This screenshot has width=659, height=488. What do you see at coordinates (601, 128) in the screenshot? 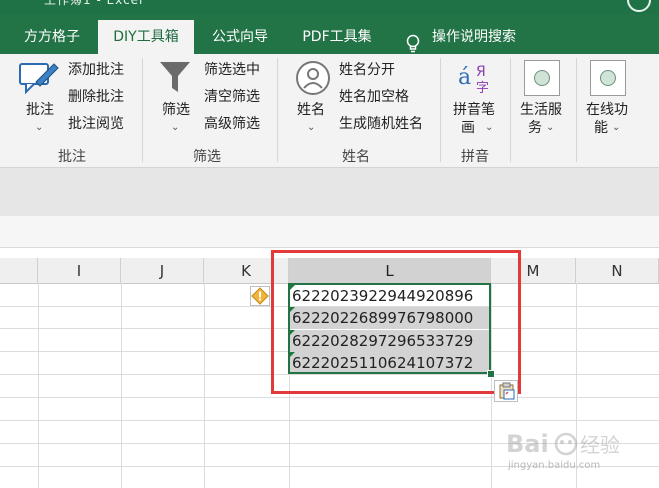
I see `online-feature-button-line2: 能` at bounding box center [601, 128].